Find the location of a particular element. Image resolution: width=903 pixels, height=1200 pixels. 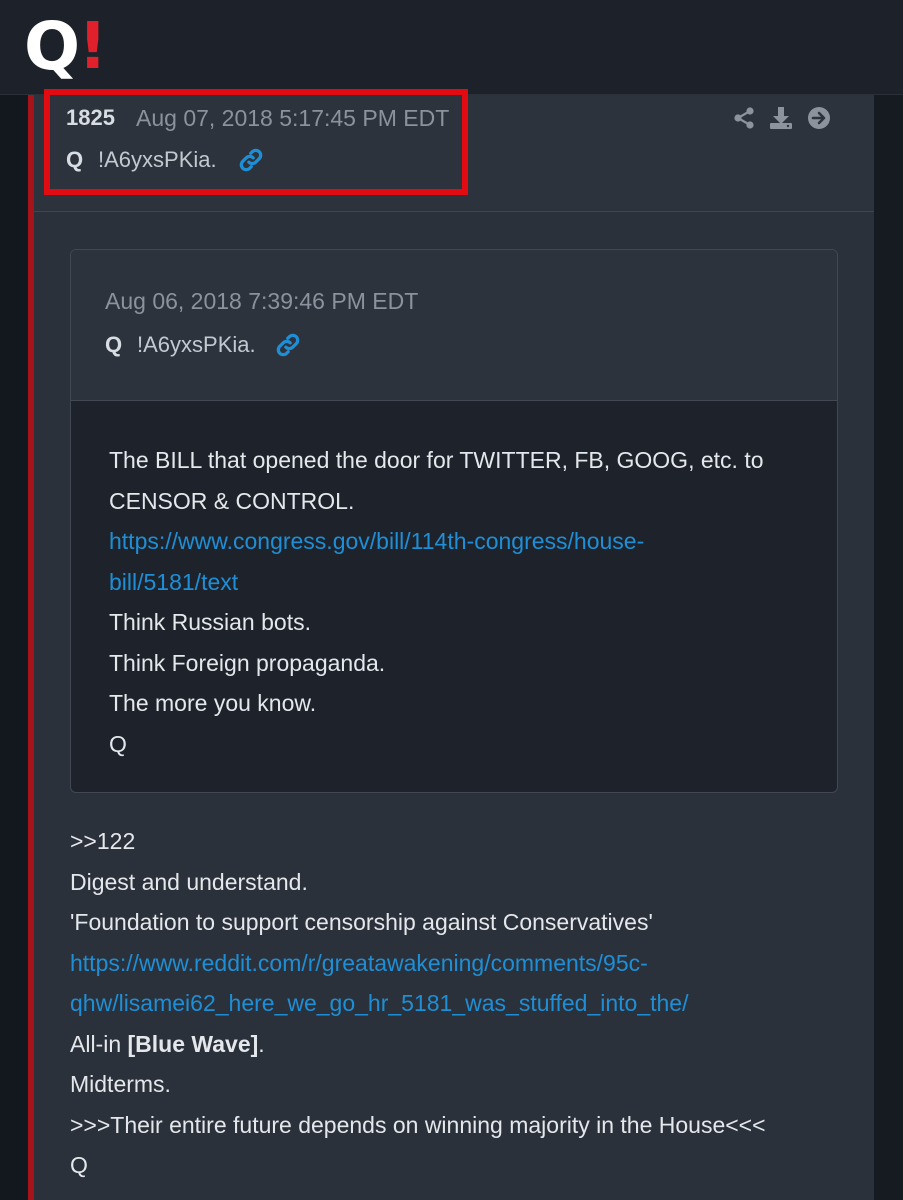

quoted-post-timestamp: Aug 06, 2018 7:39:46 PM EDT is located at coordinates (262, 301).